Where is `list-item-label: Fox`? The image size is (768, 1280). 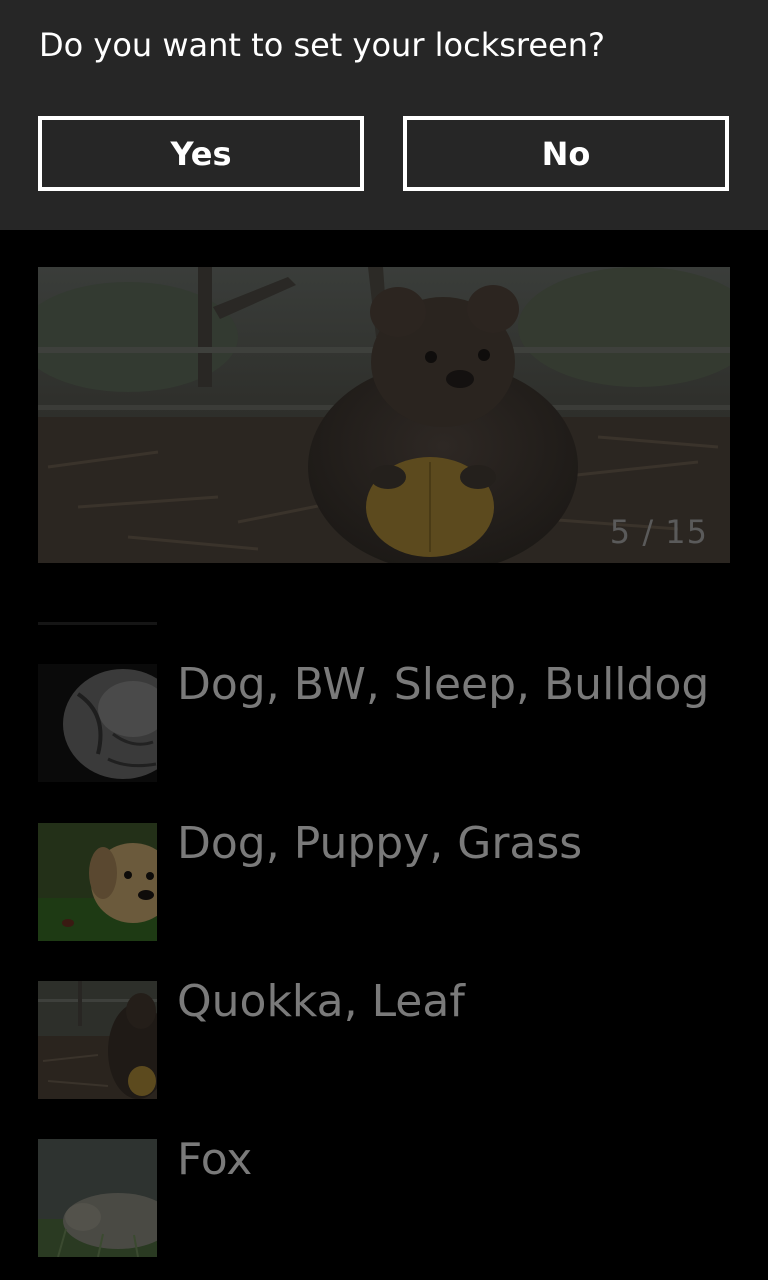
list-item-label: Fox is located at coordinates (215, 1159).